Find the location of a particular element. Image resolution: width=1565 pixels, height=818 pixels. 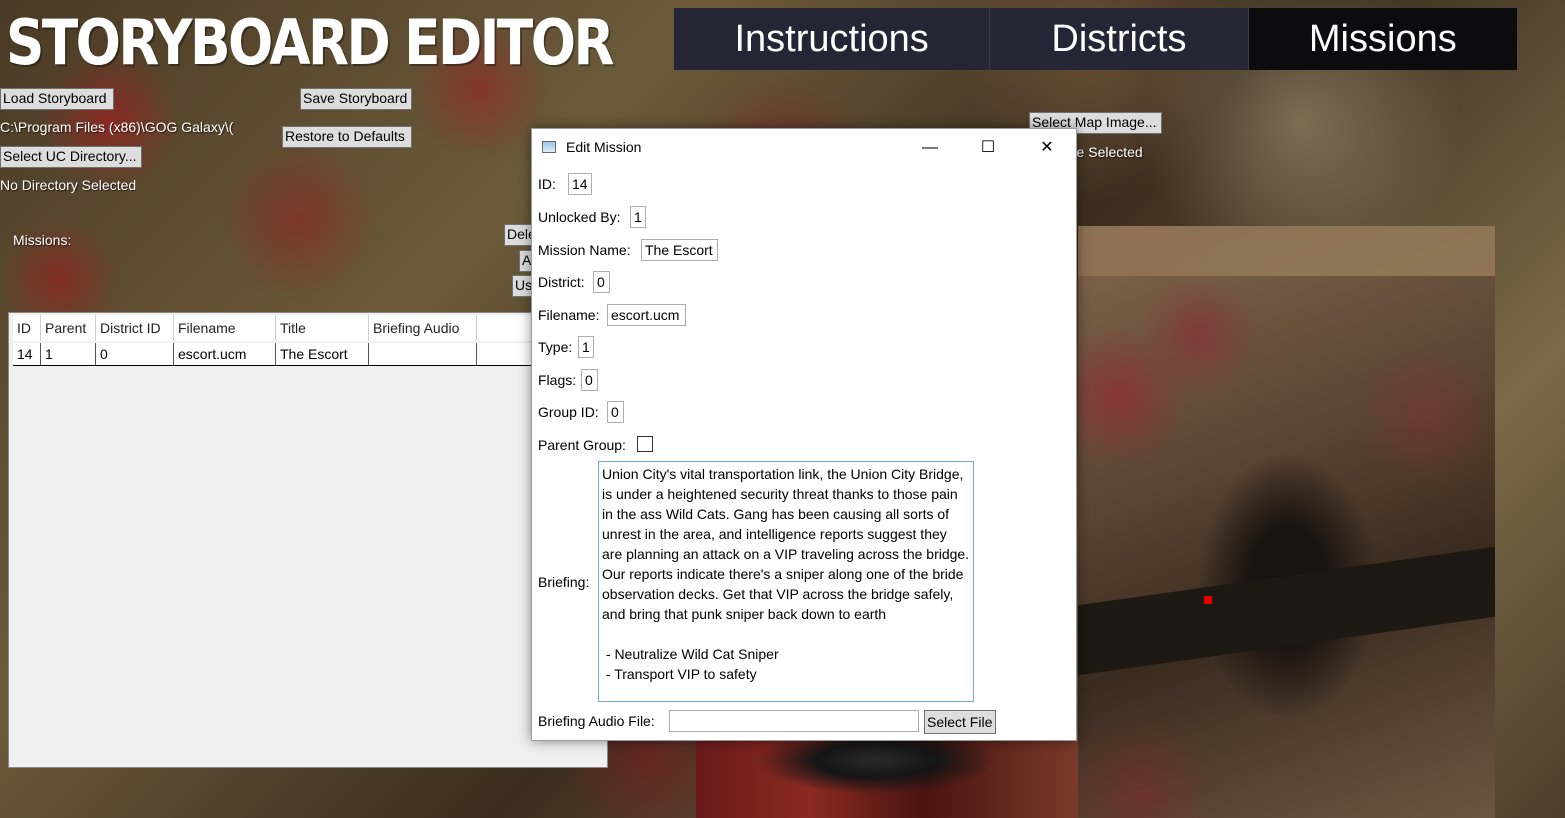

restore-defaults-button: Restore to Defaults is located at coordinates (347, 137).